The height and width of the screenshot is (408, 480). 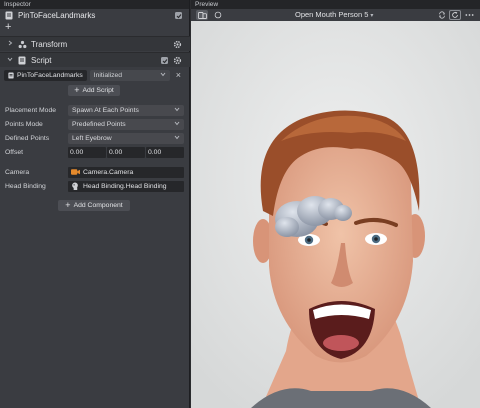 I want to click on offset-label: Offset, so click(x=14, y=152).